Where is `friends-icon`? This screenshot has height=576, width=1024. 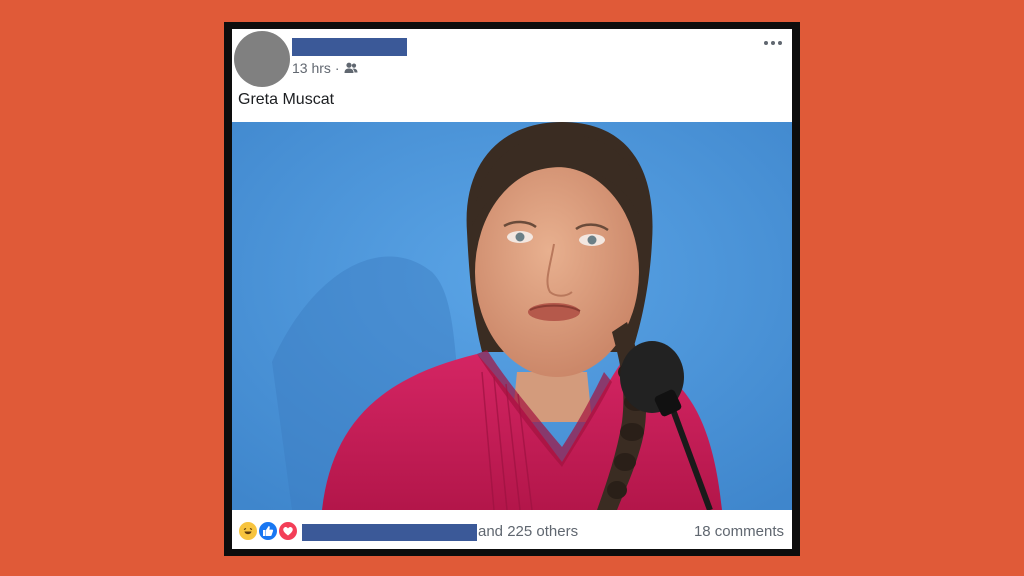
friends-icon is located at coordinates (351, 68).